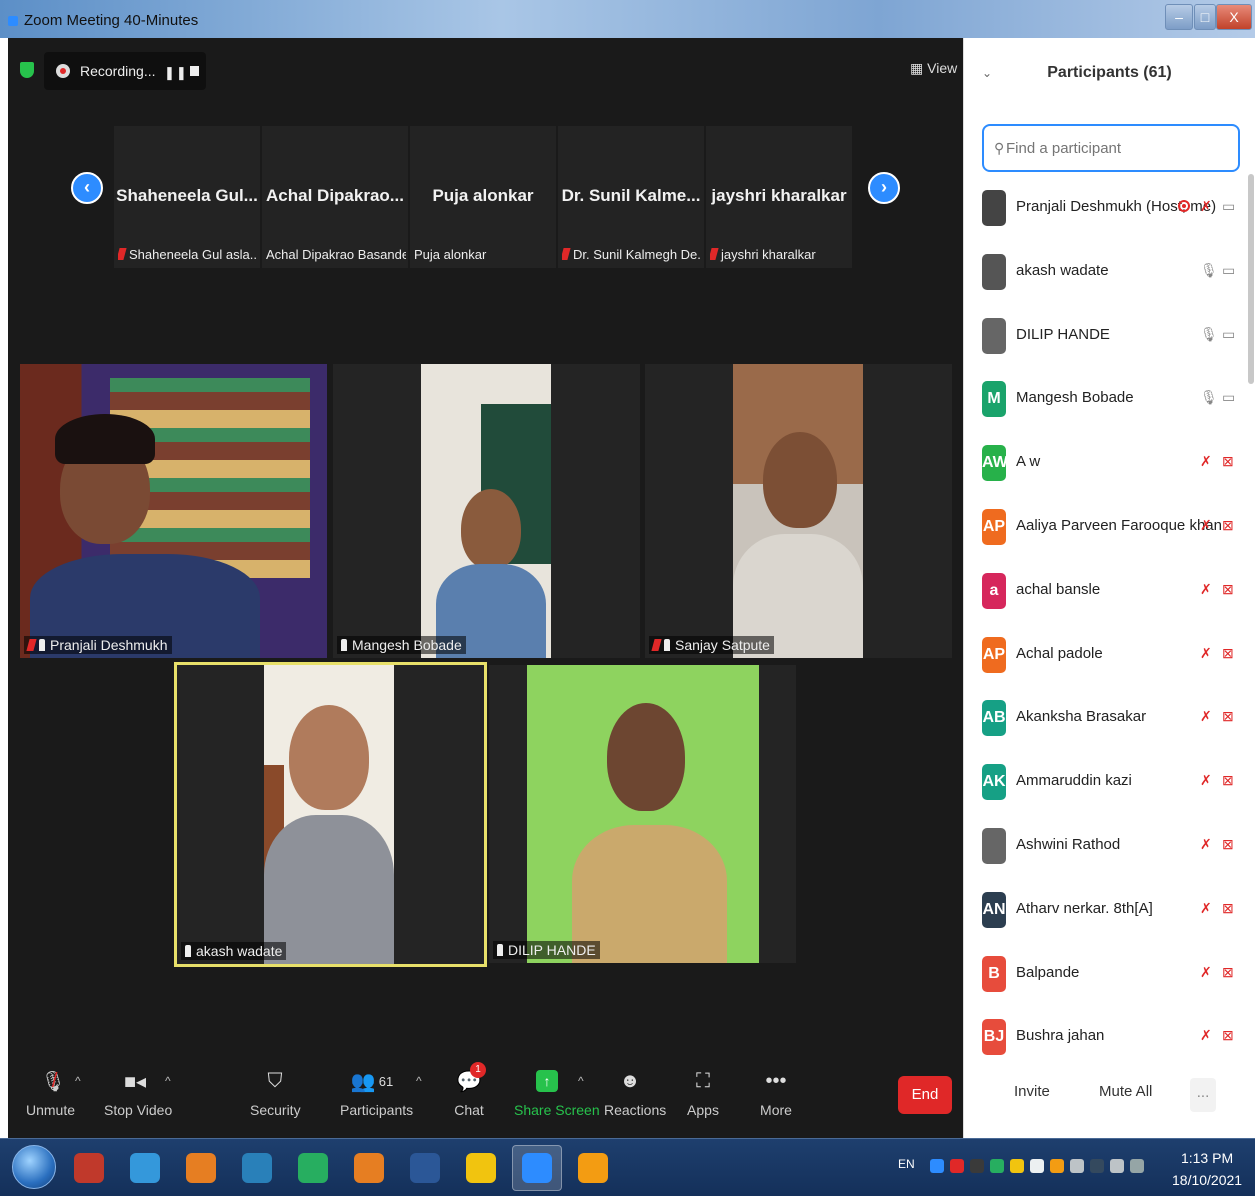 The image size is (1255, 1196). Describe the element at coordinates (1234, 17) in the screenshot. I see `close-button: X` at that location.